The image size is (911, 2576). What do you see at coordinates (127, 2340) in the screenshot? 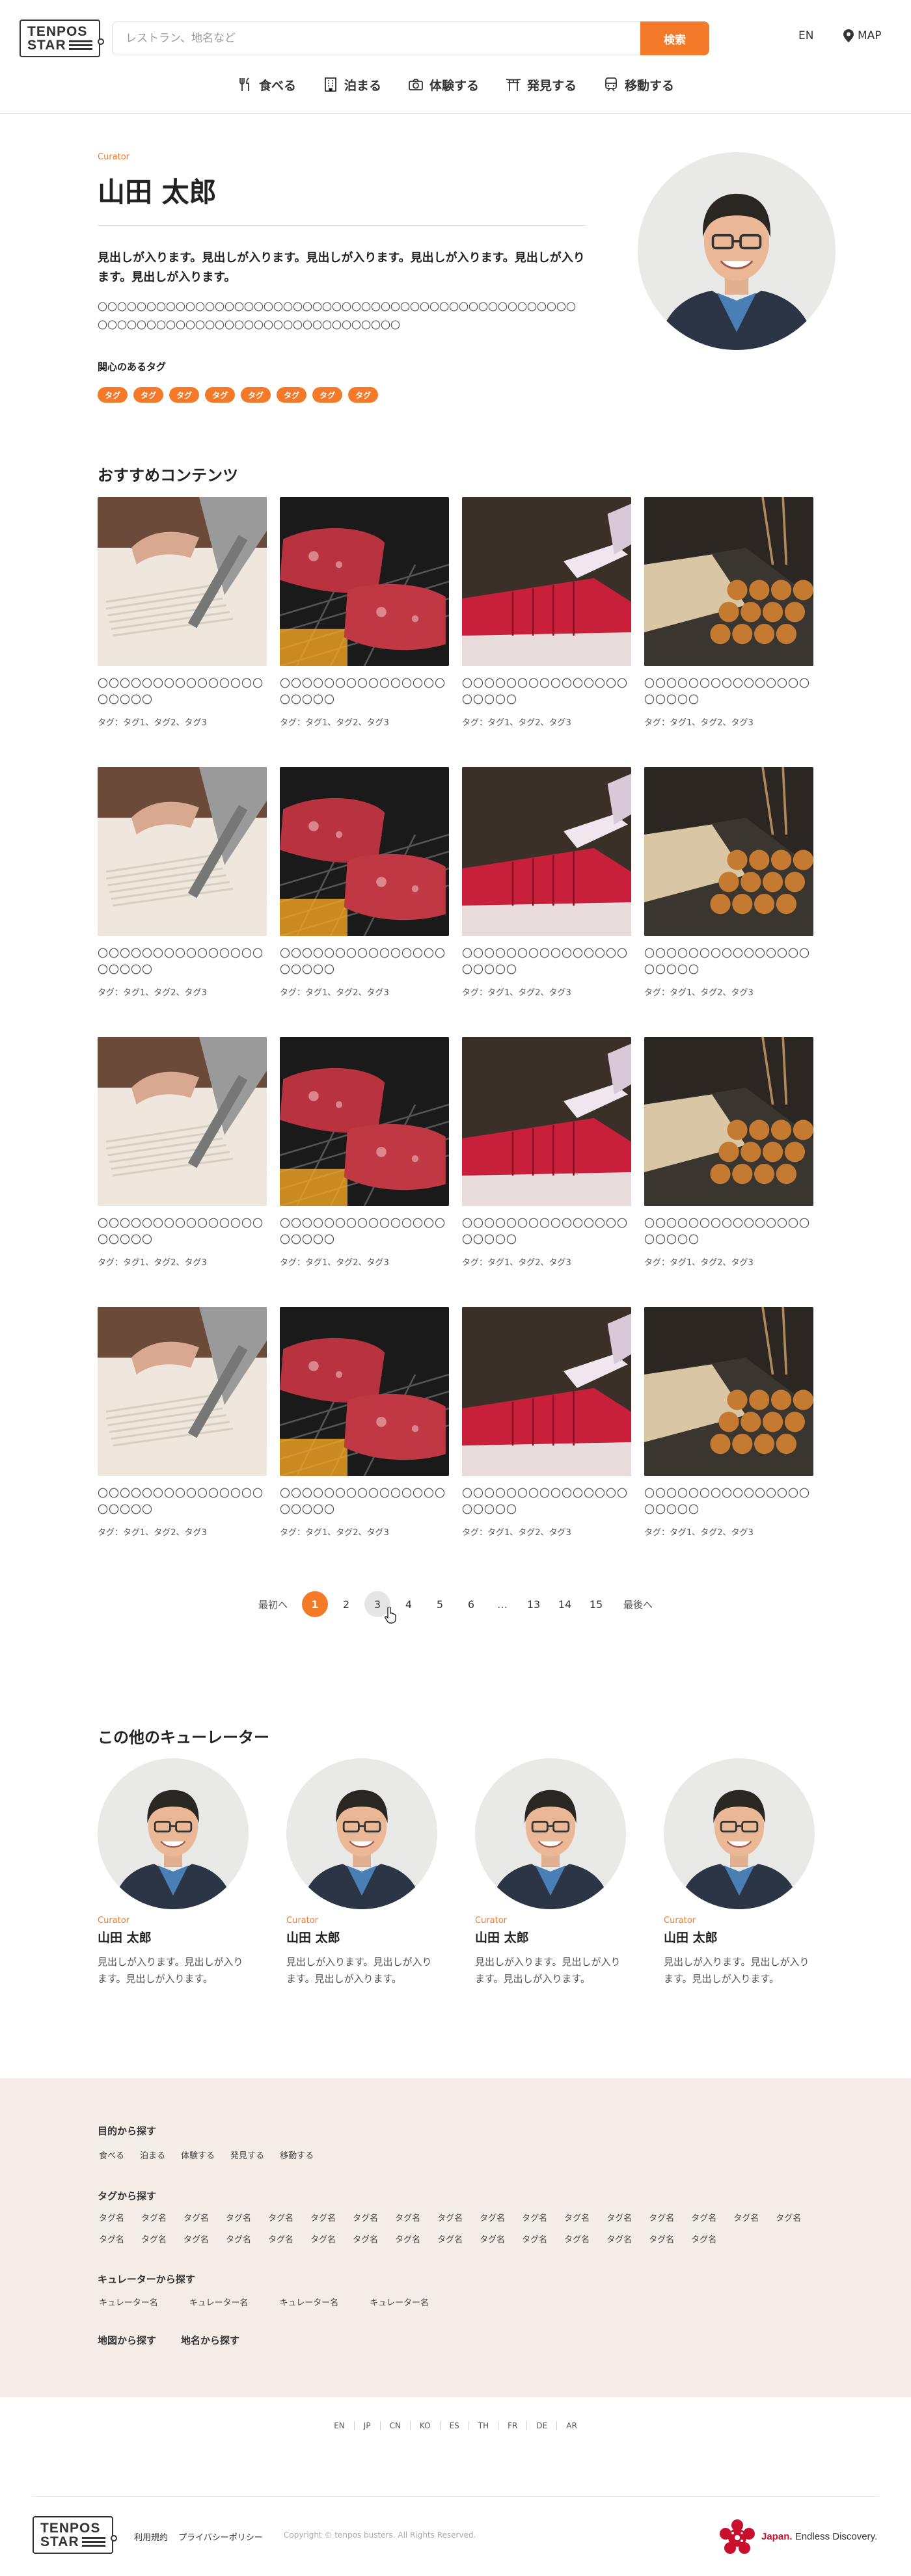
I see `sitemap-map-link: 地図から探す` at bounding box center [127, 2340].